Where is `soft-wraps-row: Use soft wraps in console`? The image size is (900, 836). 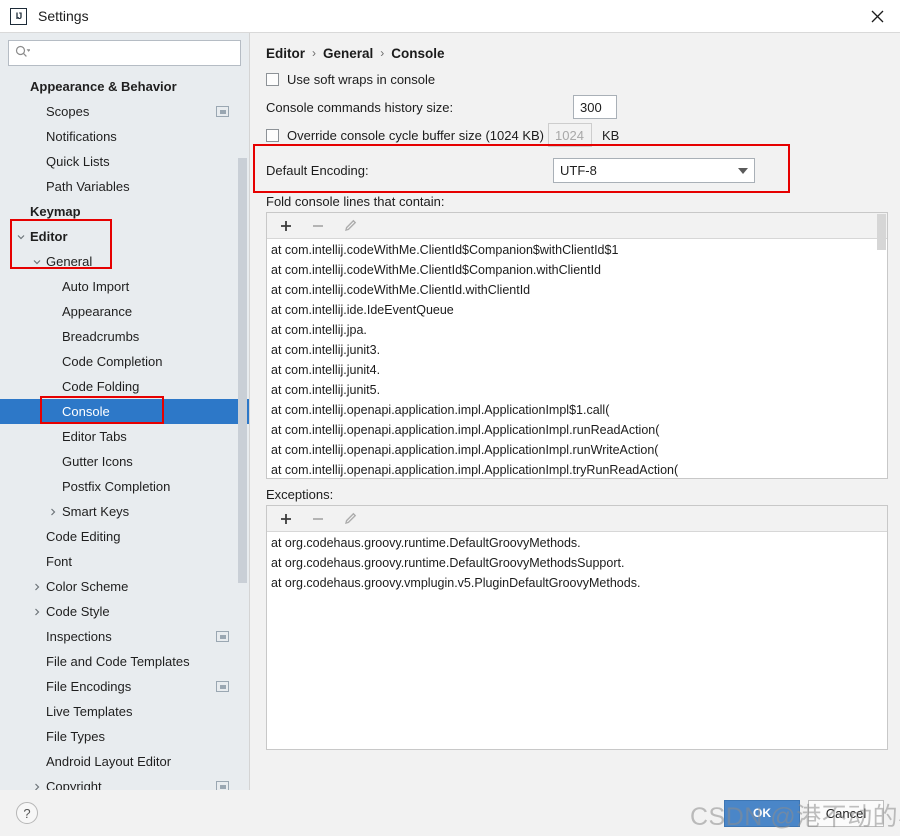 soft-wraps-row: Use soft wraps in console is located at coordinates (577, 79).